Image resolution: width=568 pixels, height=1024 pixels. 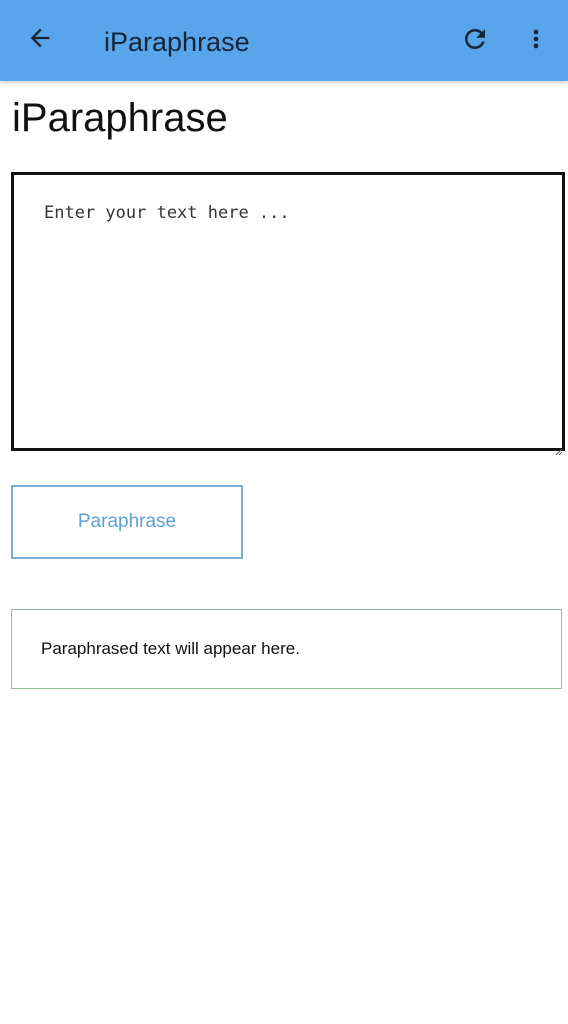 I want to click on paraphrase-button: Paraphrase, so click(x=127, y=522).